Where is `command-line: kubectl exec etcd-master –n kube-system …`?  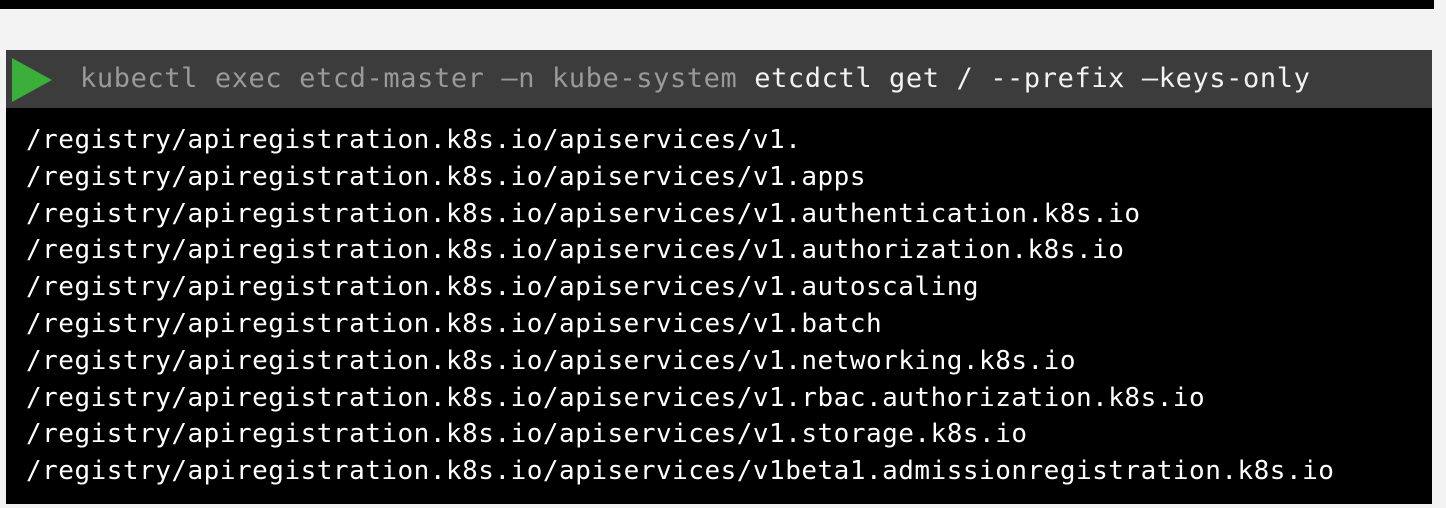
command-line: kubectl exec etcd-master –n kube-system … is located at coordinates (695, 79).